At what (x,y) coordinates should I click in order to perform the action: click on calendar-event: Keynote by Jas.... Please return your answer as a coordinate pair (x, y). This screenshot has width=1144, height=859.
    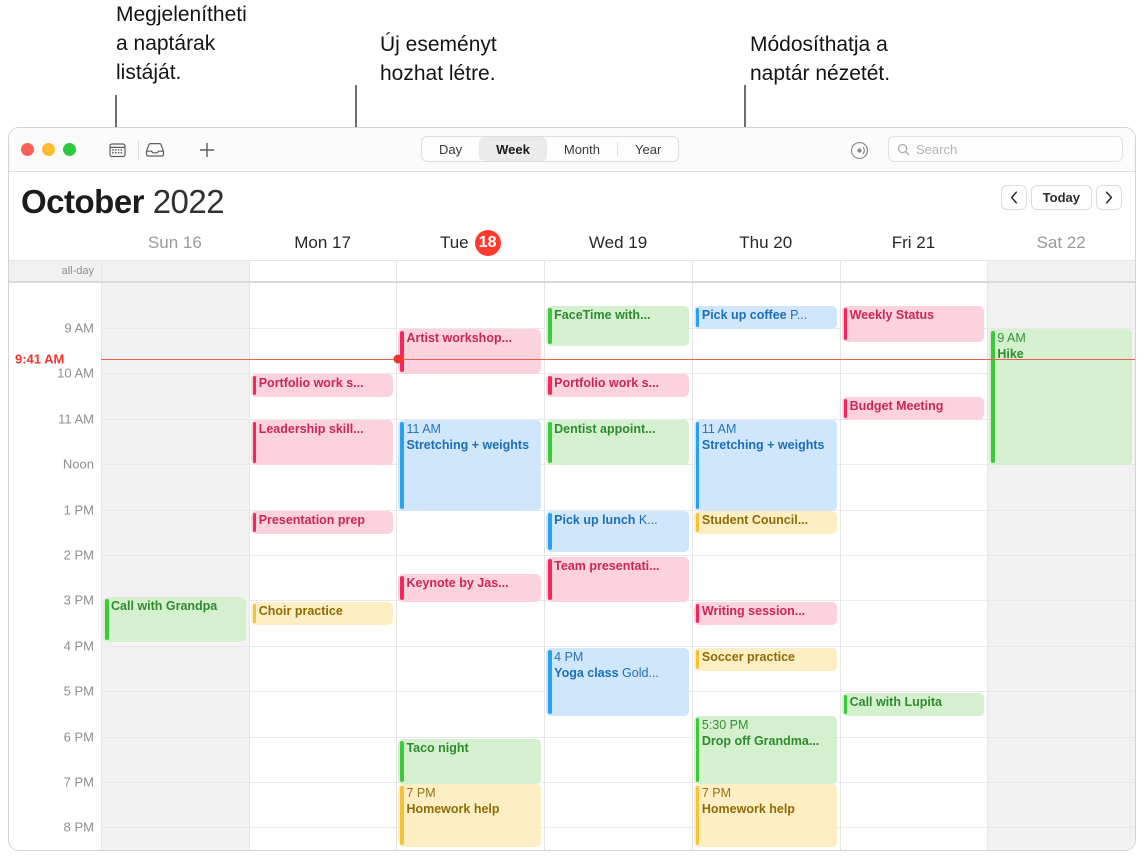
    Looking at the image, I should click on (470, 588).